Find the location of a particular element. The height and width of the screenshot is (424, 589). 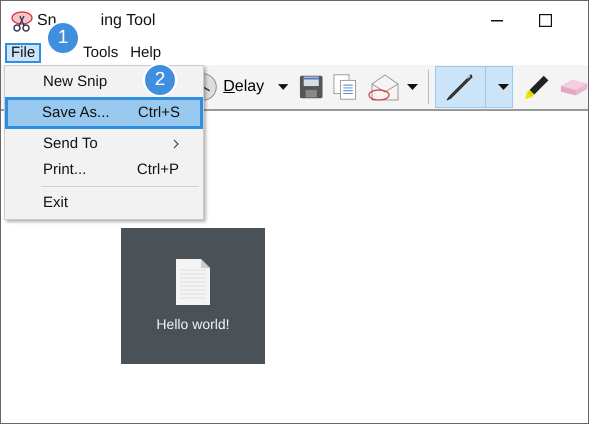

menu-item: File is located at coordinates (23, 52).